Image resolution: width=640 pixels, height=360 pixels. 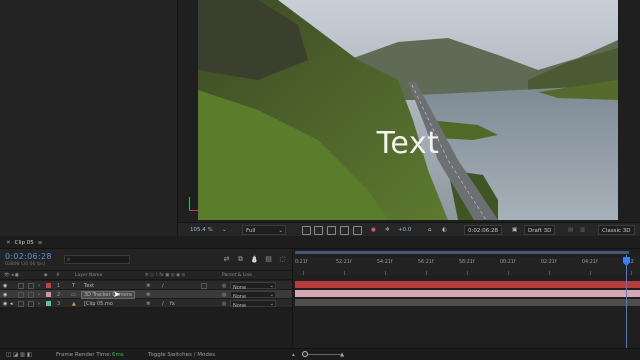 I want to click on resolution-dropdown: Full ⌄, so click(x=264, y=230).